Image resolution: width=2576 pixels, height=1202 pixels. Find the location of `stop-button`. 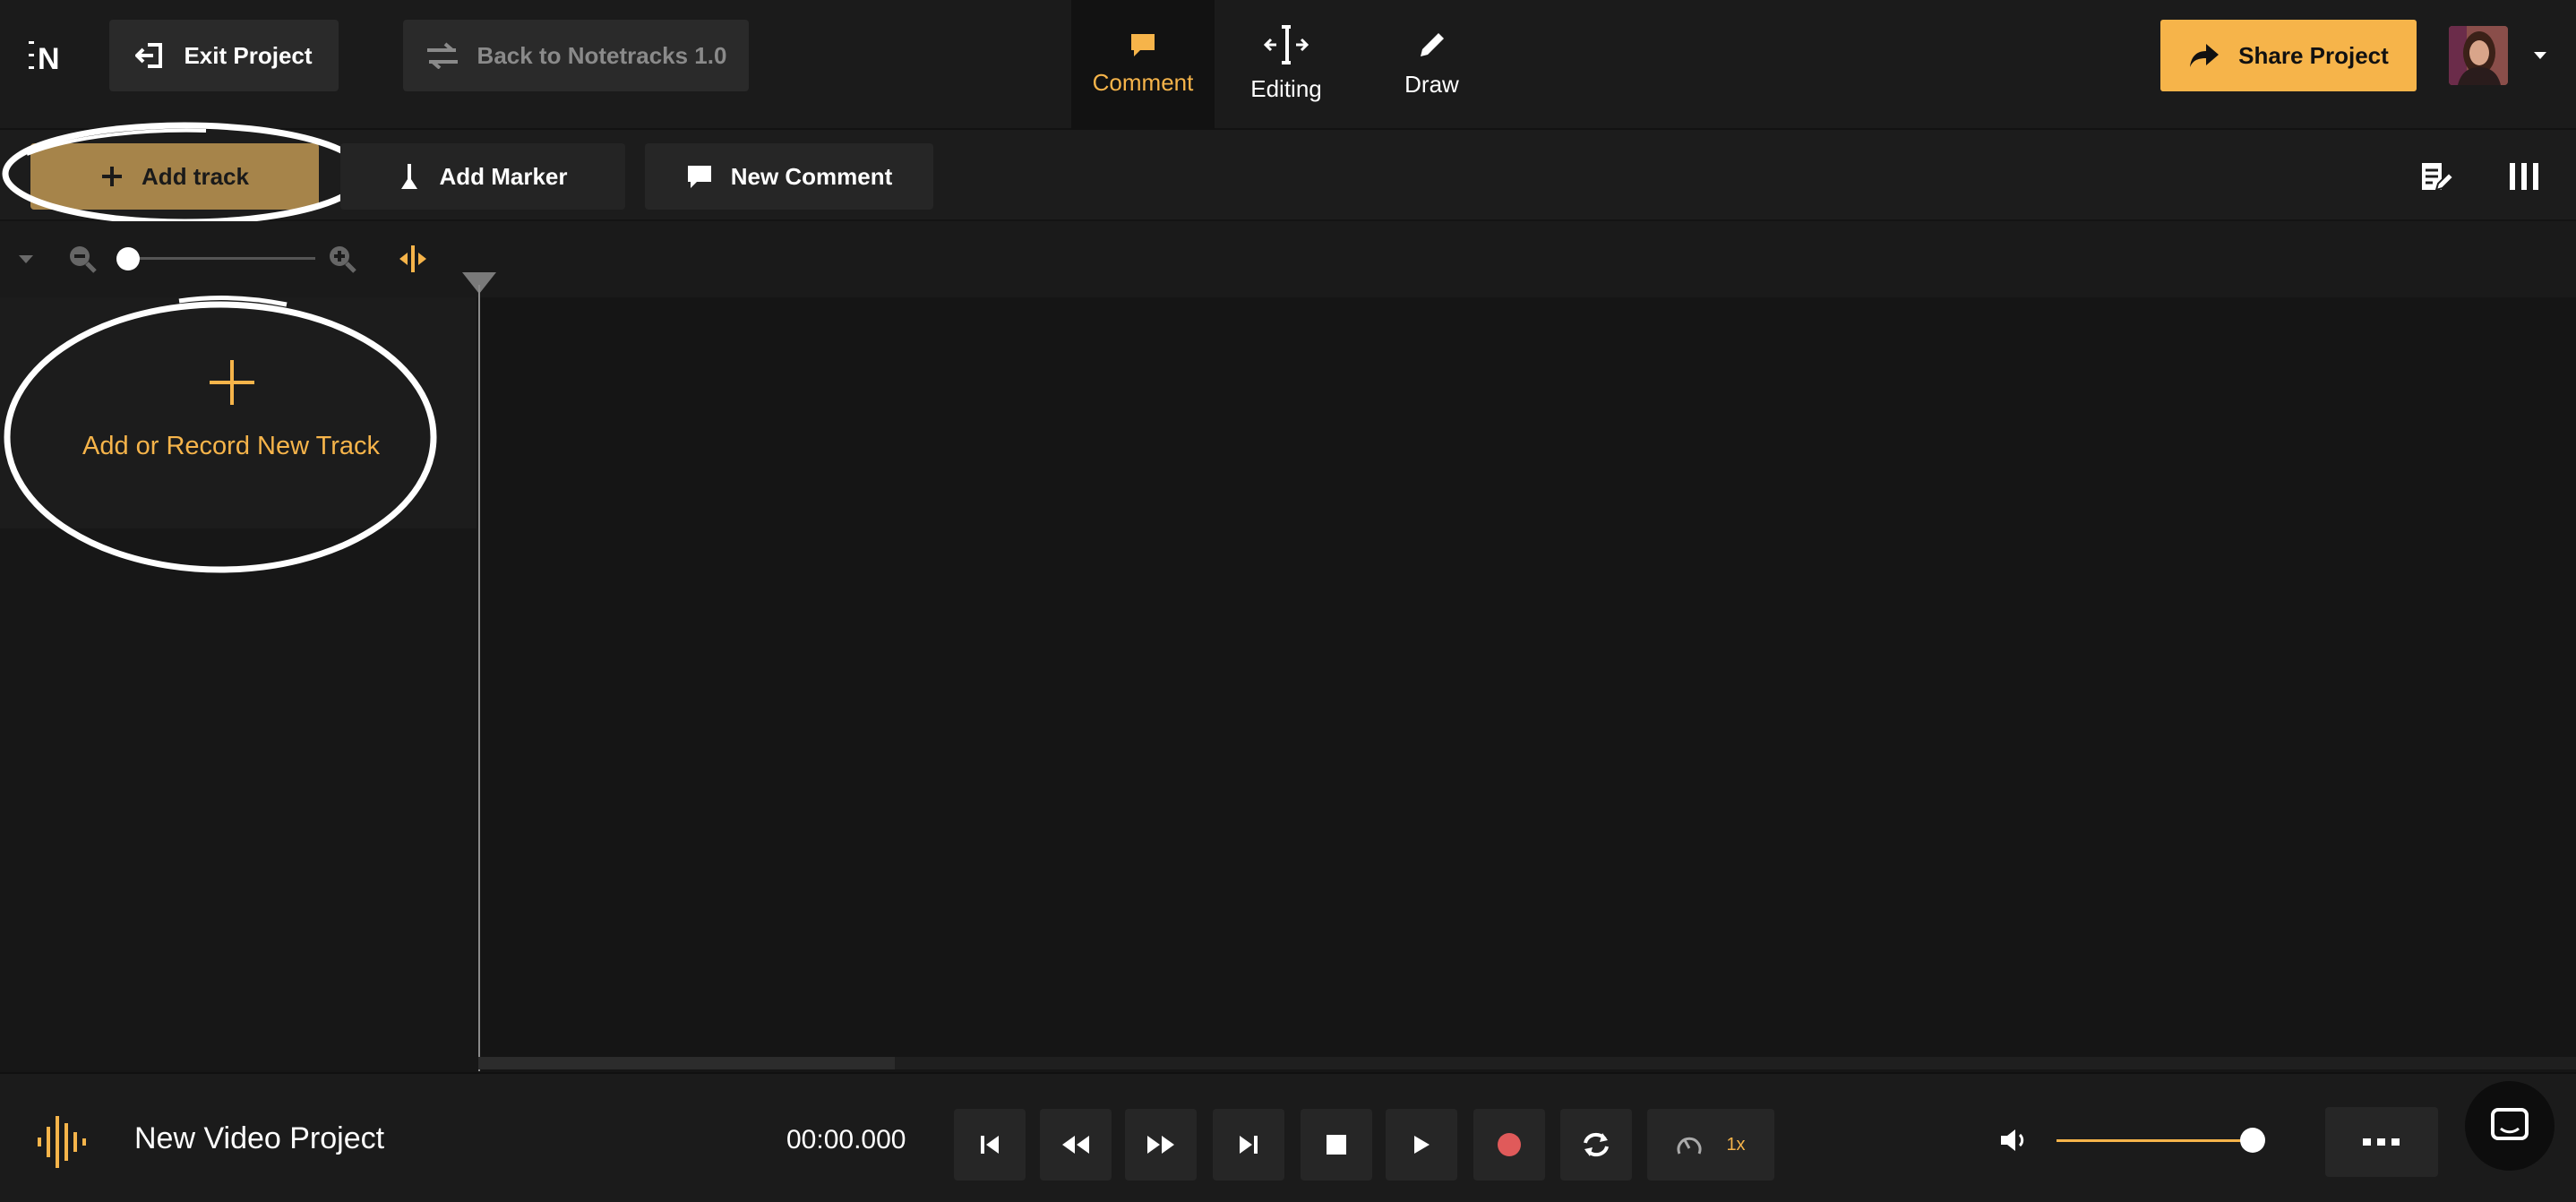

stop-button is located at coordinates (1336, 1145).